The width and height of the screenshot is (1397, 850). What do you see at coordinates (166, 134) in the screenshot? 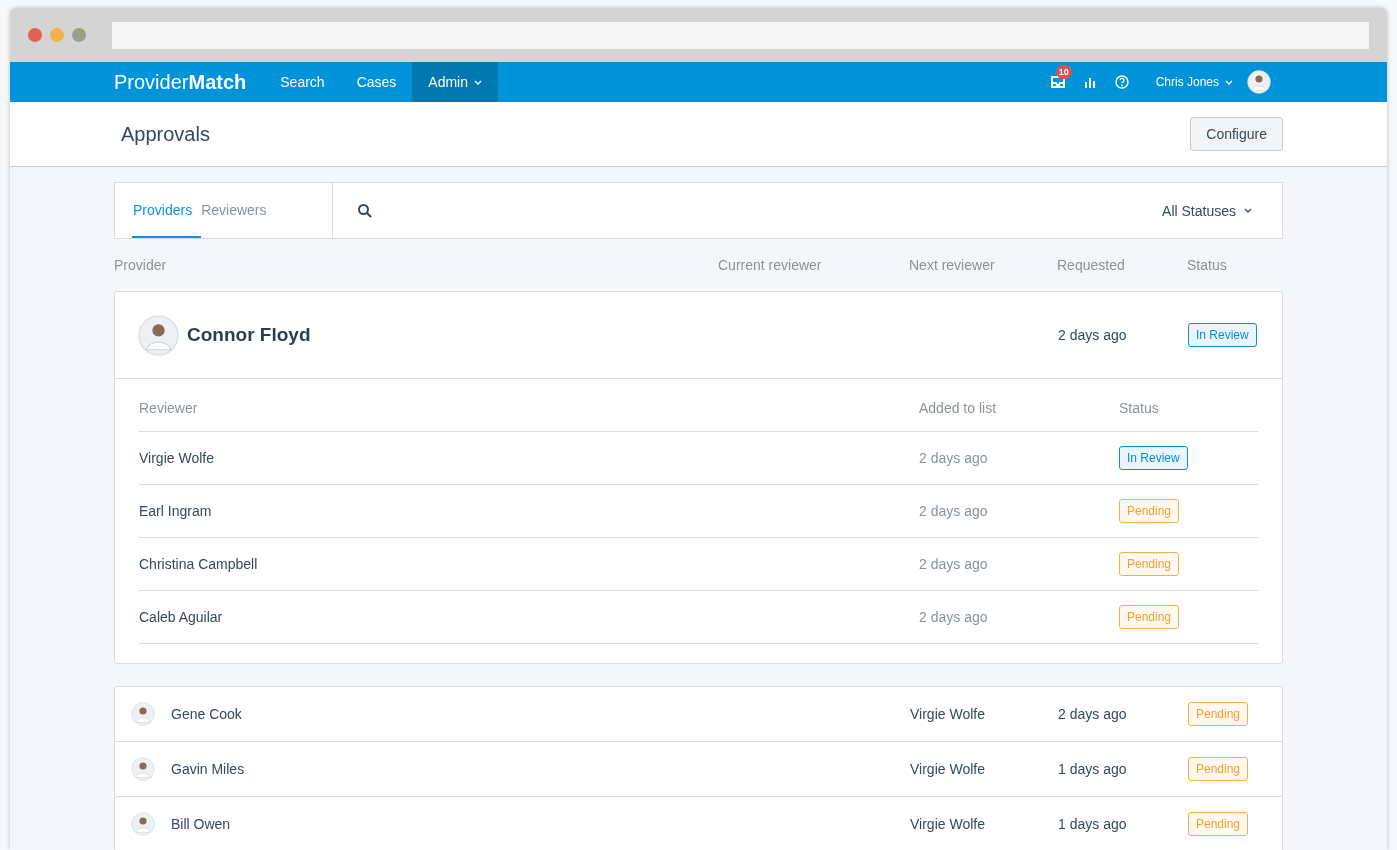
I see `page-title: Approvals` at bounding box center [166, 134].